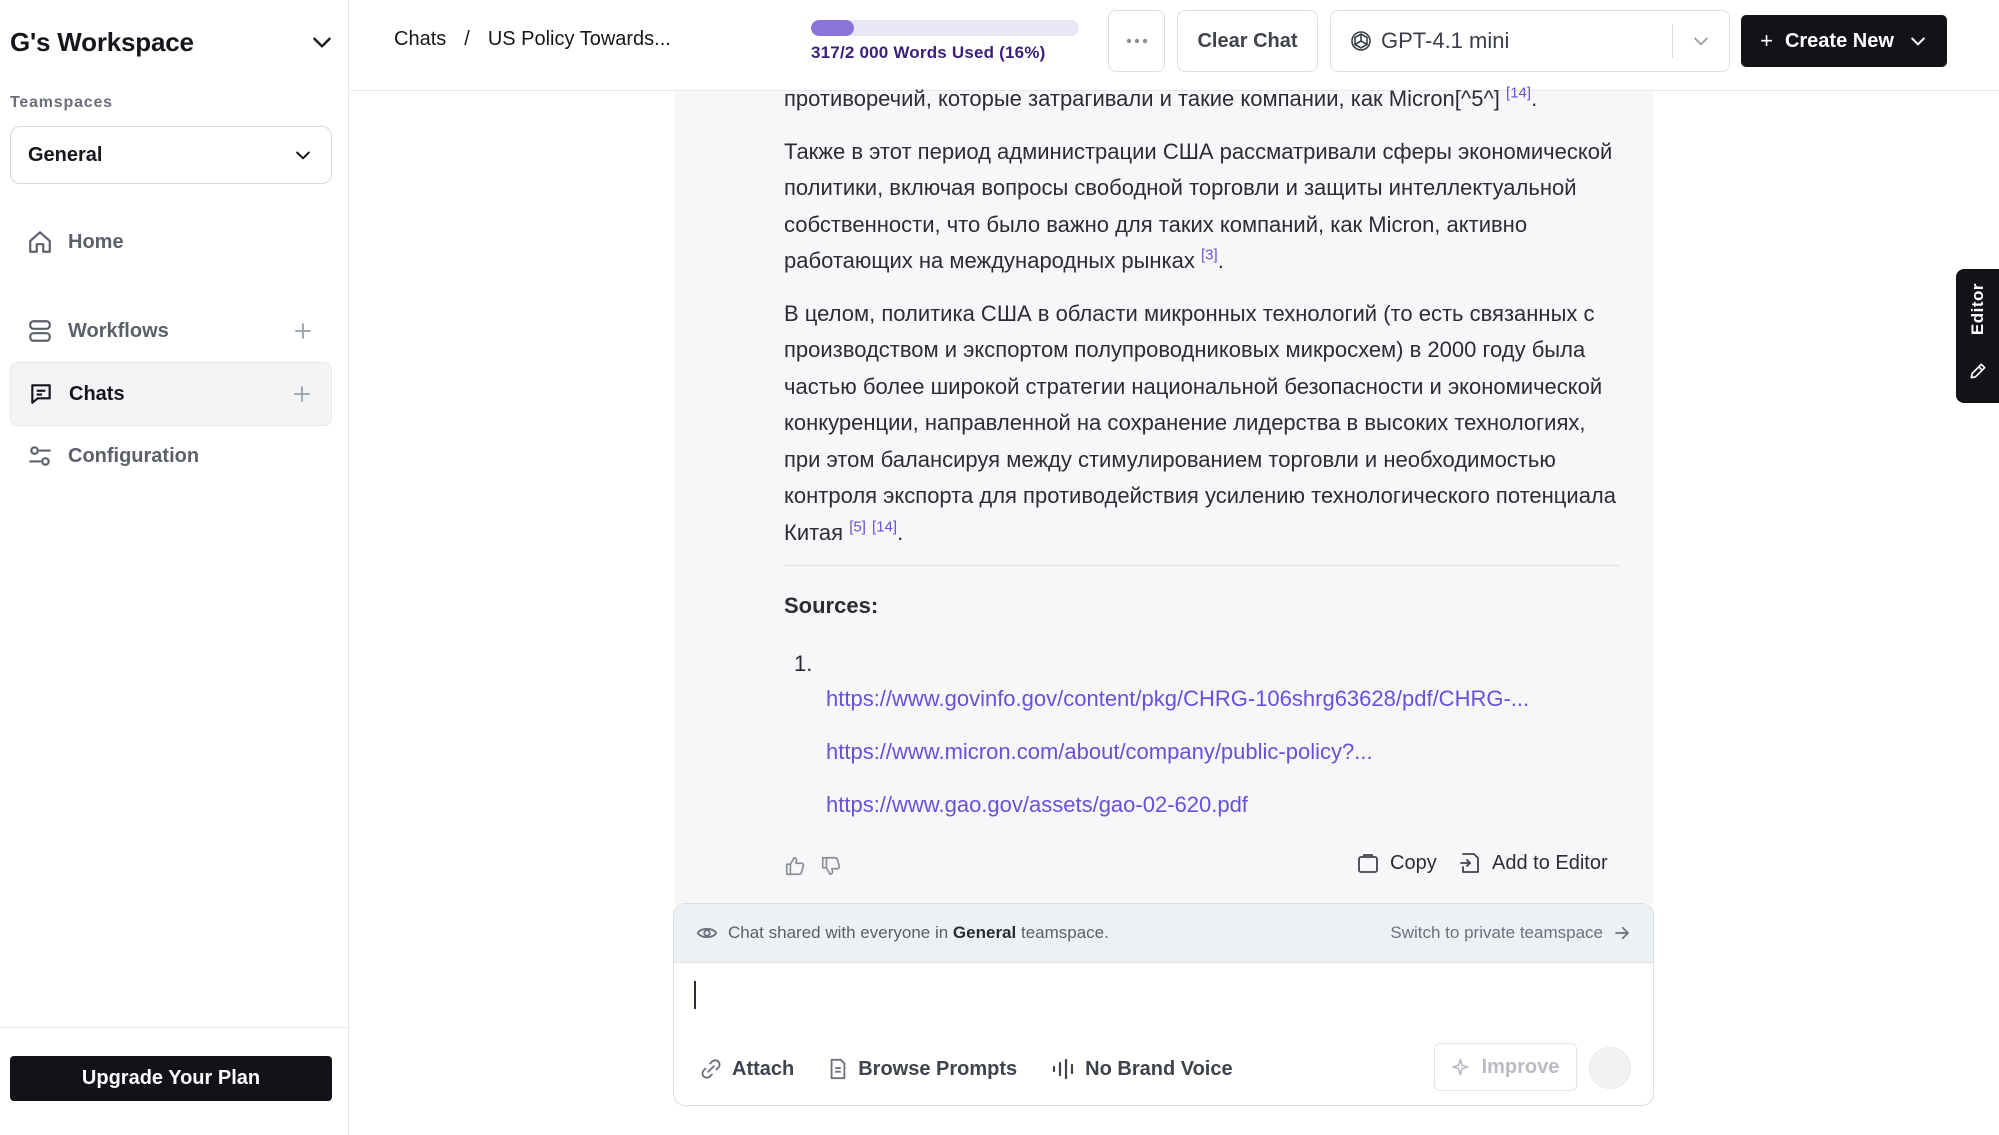  What do you see at coordinates (1496, 932) in the screenshot?
I see `switch-label: Switch to private teamspace` at bounding box center [1496, 932].